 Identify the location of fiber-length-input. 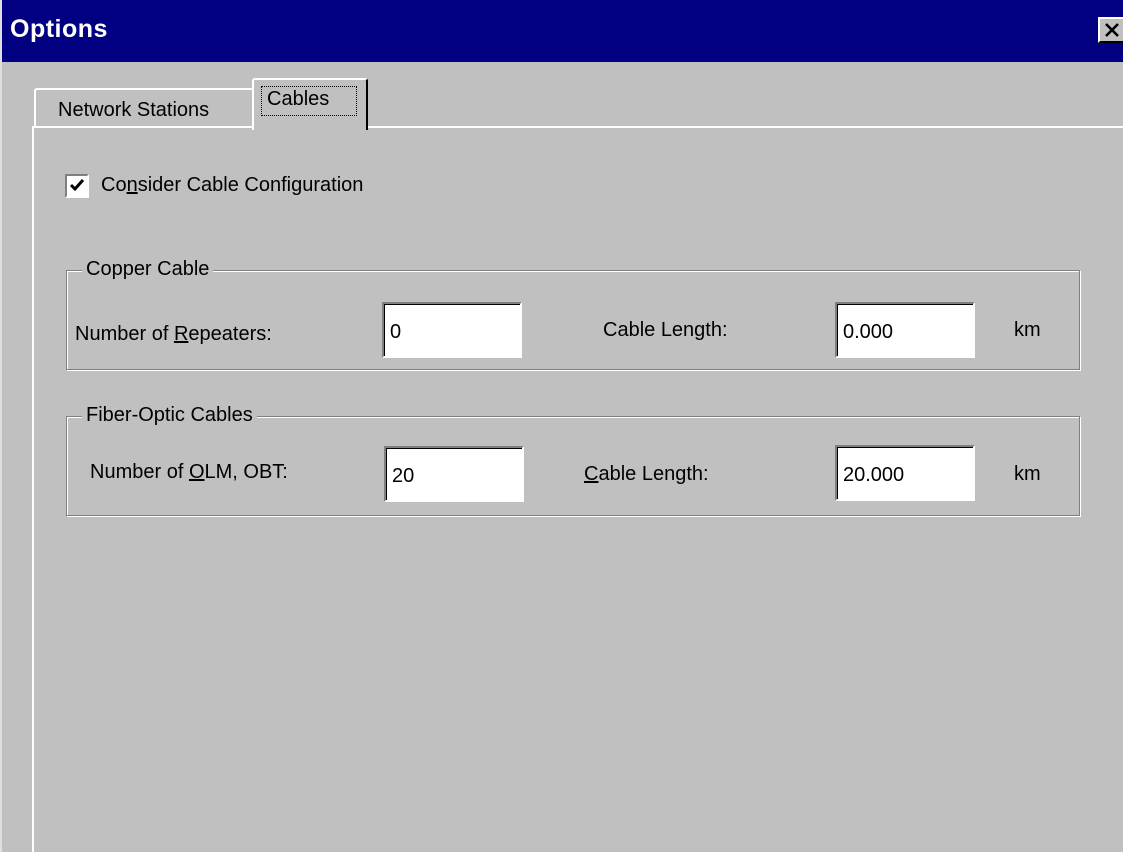
(905, 473).